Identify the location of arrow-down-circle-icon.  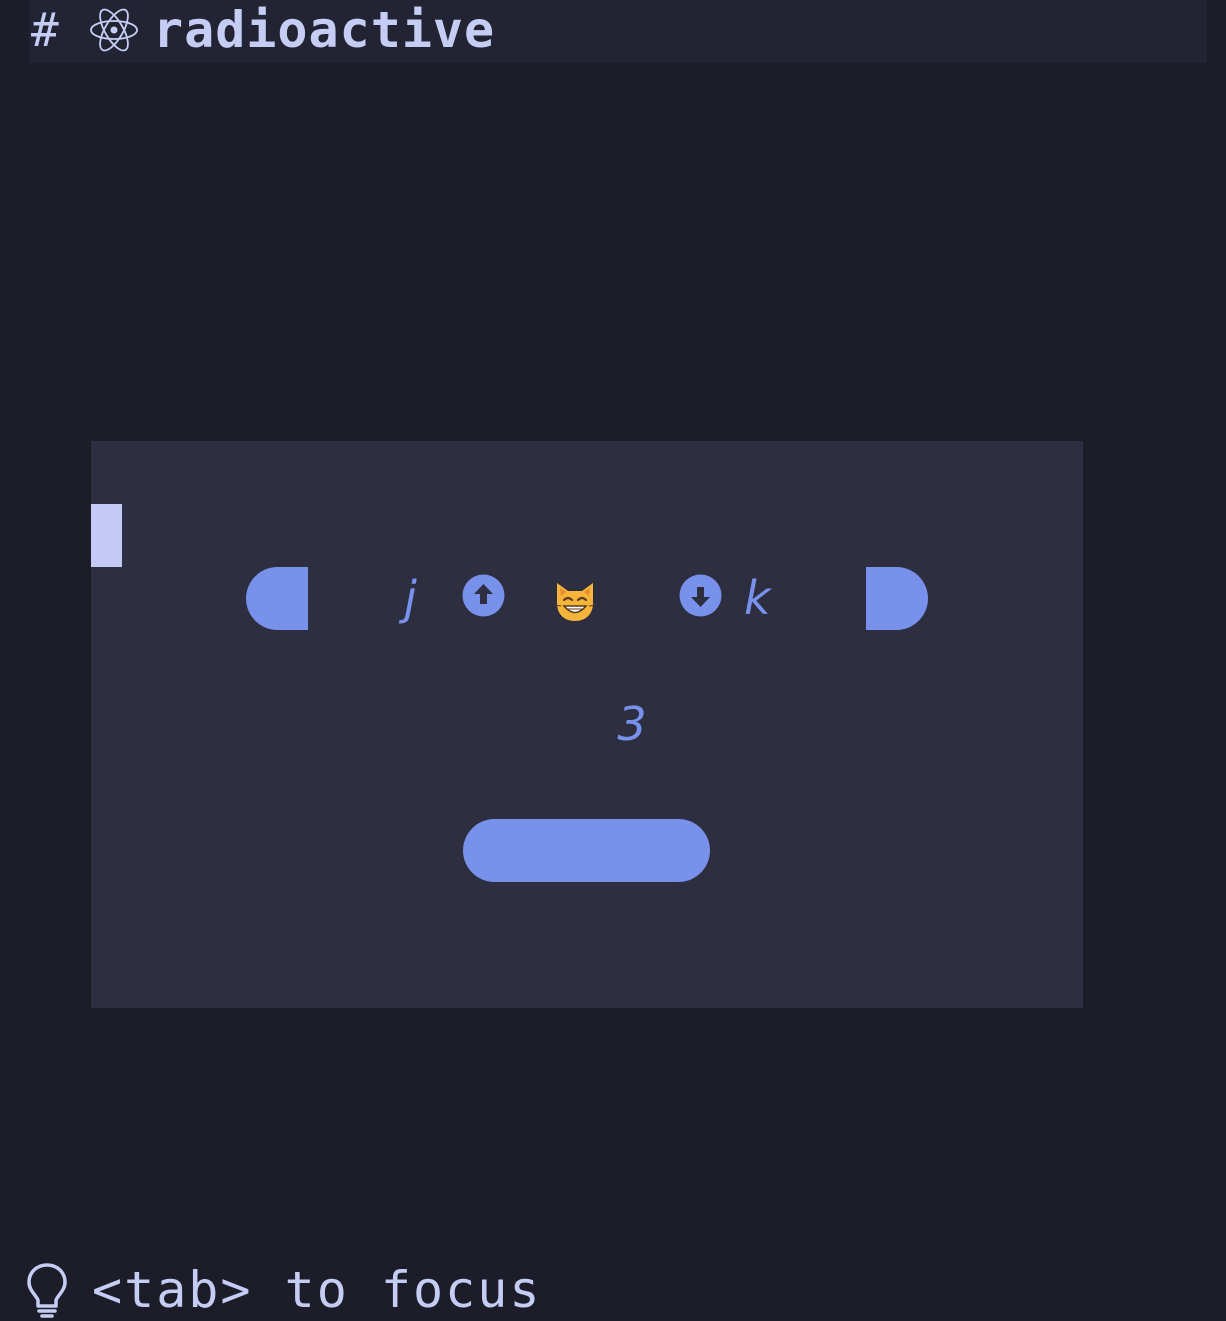
(700, 595).